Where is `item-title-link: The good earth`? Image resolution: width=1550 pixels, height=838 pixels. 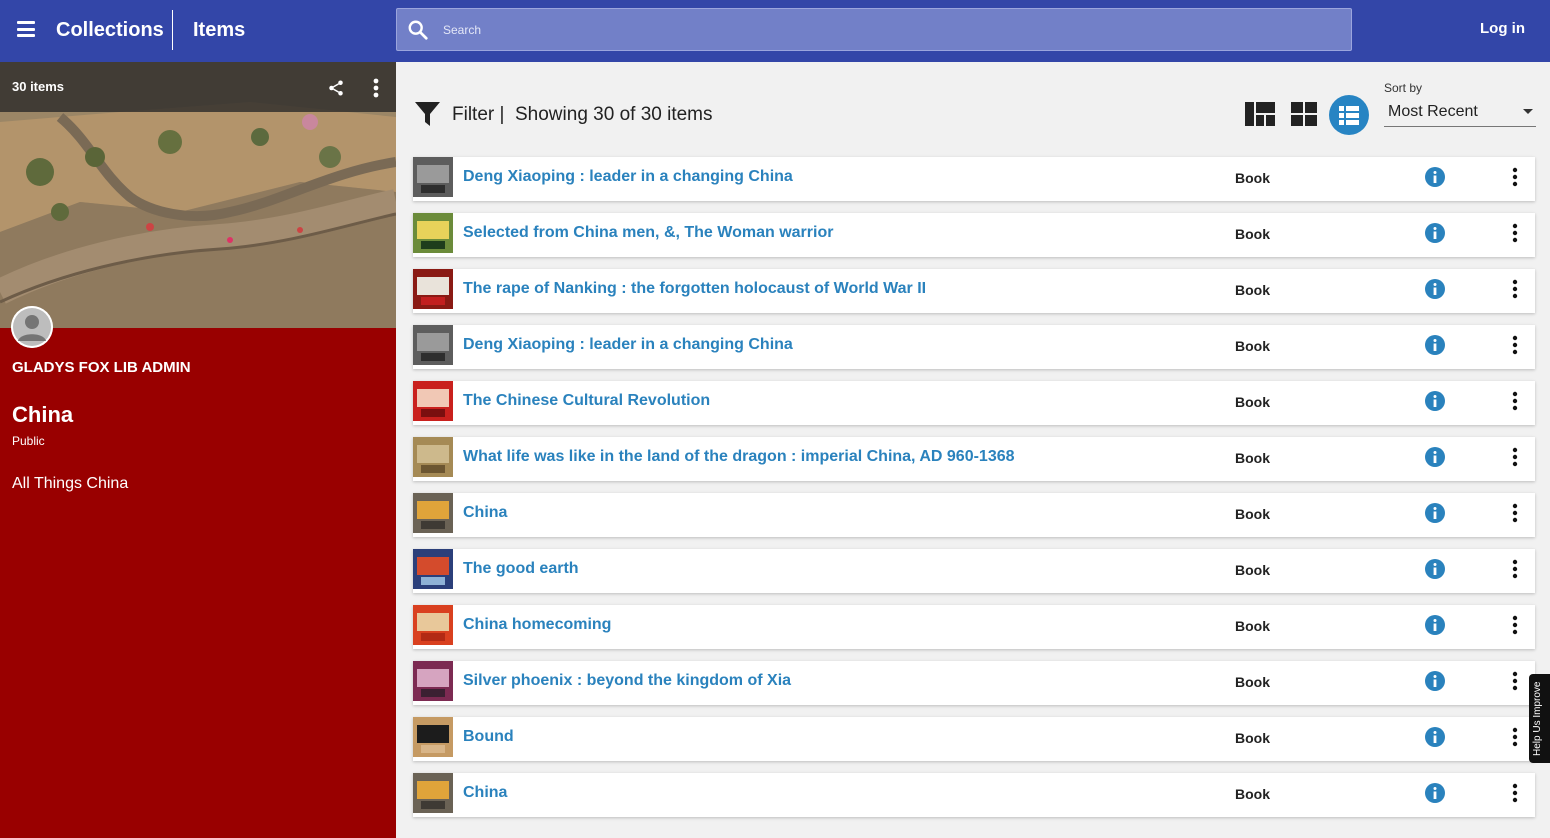 item-title-link: The good earth is located at coordinates (521, 569).